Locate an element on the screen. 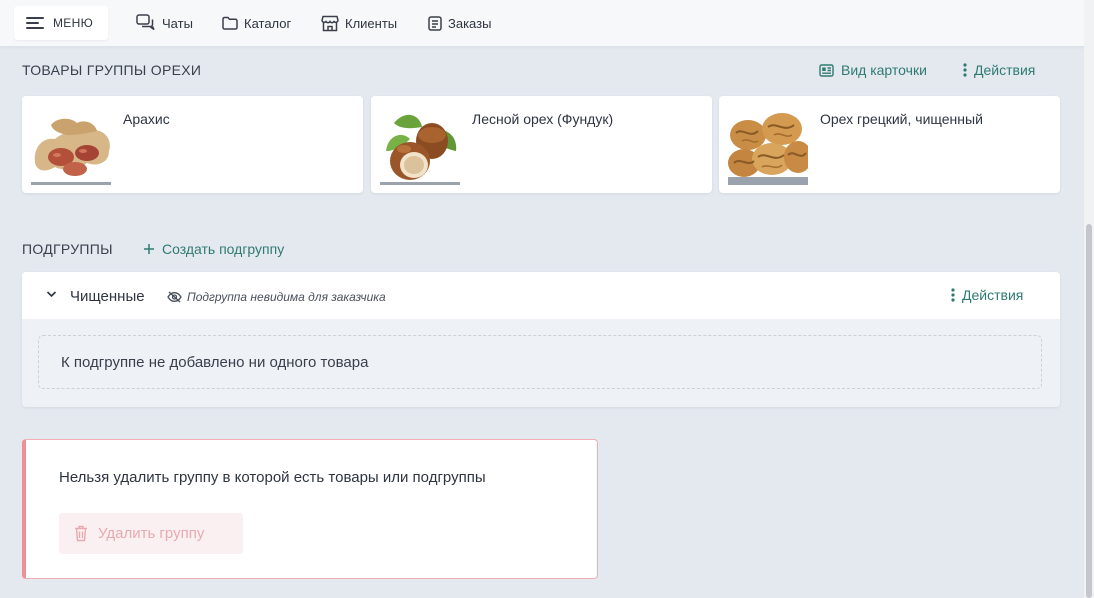  create-subgroup-button: Создать подгруппу is located at coordinates (213, 249).